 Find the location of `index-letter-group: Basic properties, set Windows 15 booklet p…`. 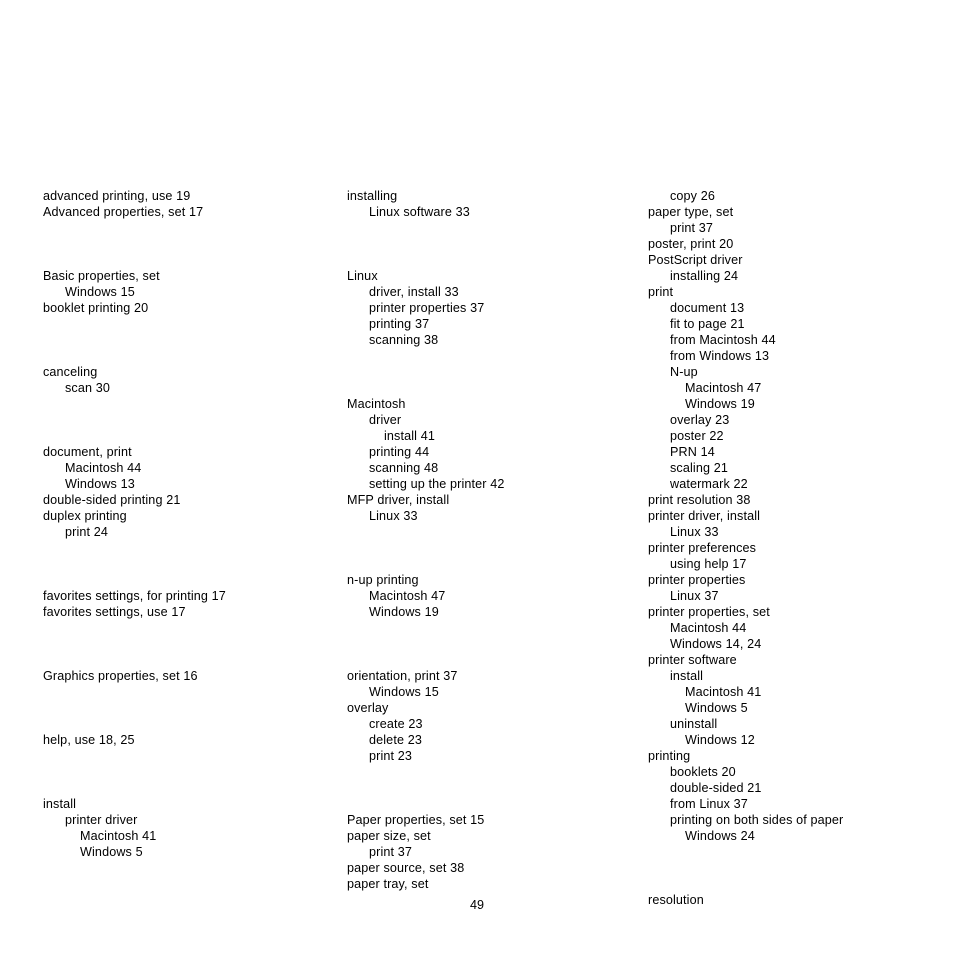

index-letter-group: Basic properties, set Windows 15 booklet p… is located at coordinates (193, 292).